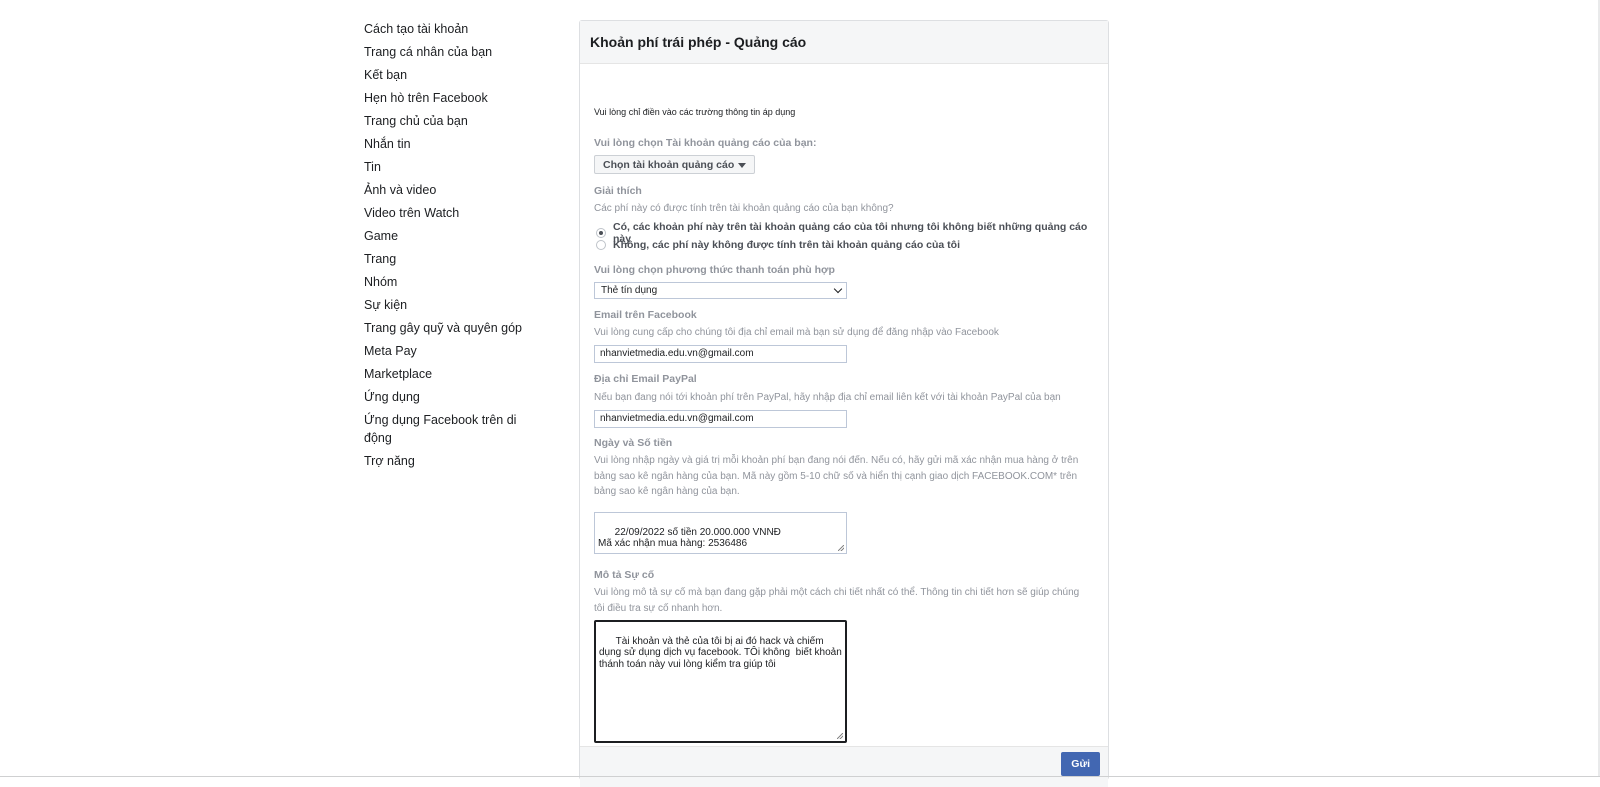 The image size is (1600, 787). What do you see at coordinates (669, 165) in the screenshot?
I see `ad-account-select-label: Chọn tài khoản quảng cáo` at bounding box center [669, 165].